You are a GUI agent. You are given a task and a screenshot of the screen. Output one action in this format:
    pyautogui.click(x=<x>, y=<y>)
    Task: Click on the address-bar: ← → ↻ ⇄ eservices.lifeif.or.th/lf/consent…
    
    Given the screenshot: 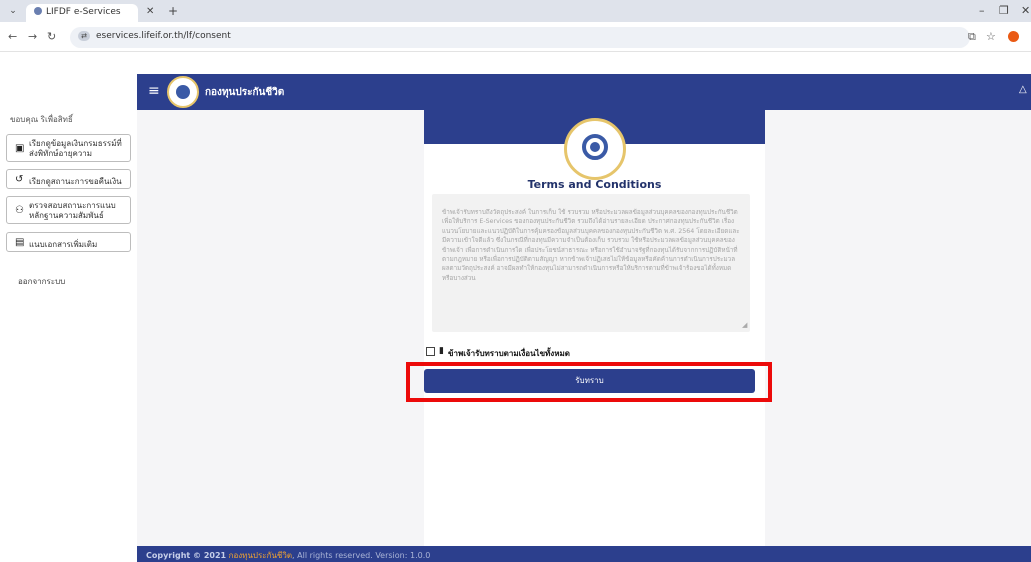 What is the action you would take?
    pyautogui.click(x=515, y=37)
    